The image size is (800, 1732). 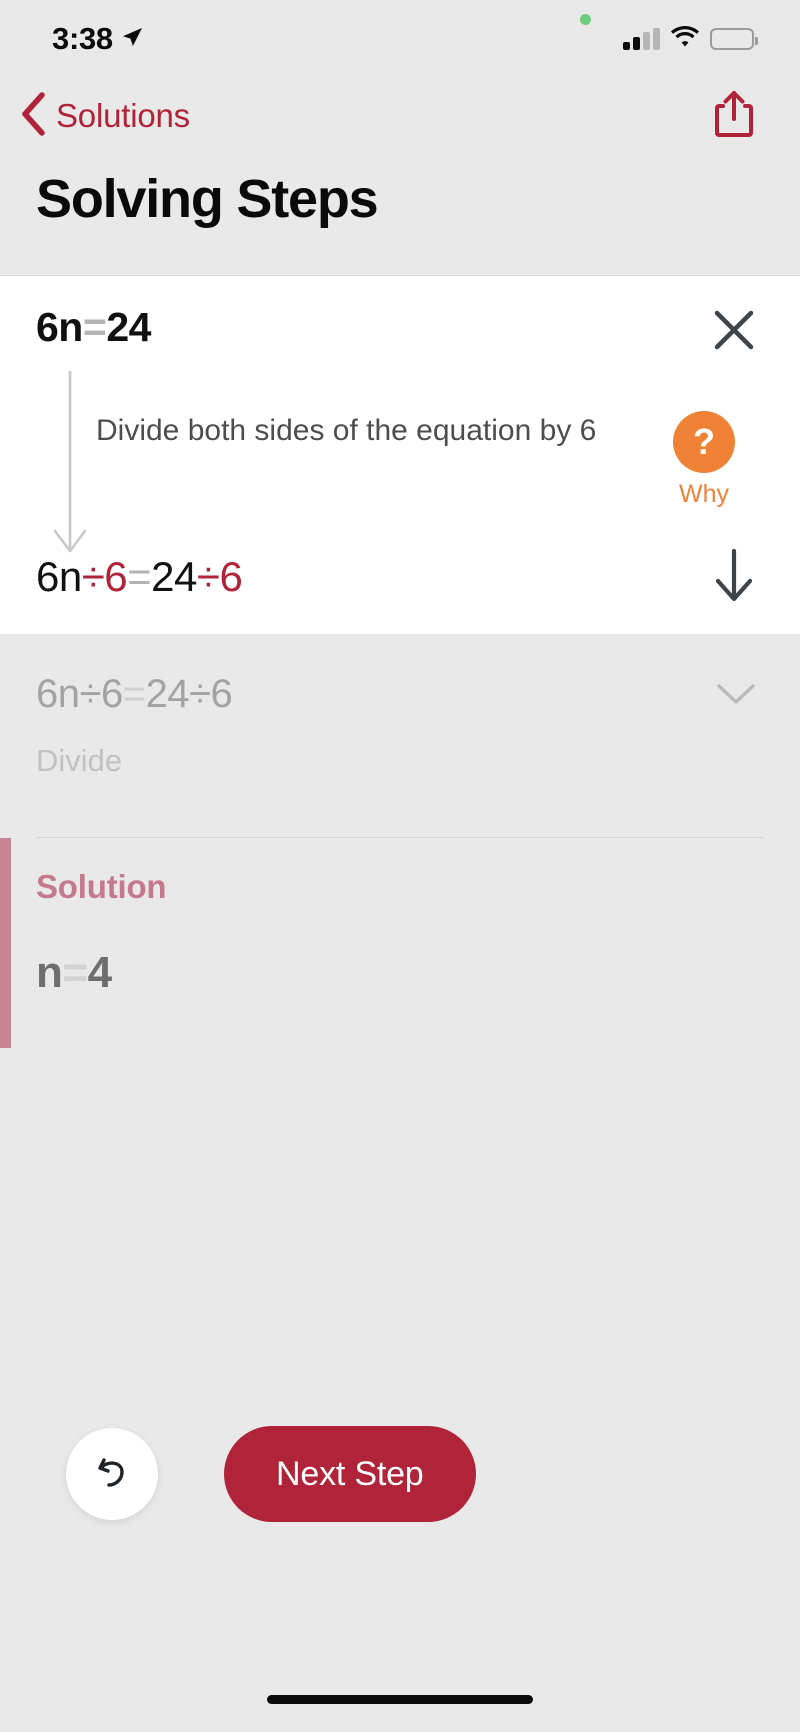 I want to click on next-step-arrow-button, so click(x=737, y=577).